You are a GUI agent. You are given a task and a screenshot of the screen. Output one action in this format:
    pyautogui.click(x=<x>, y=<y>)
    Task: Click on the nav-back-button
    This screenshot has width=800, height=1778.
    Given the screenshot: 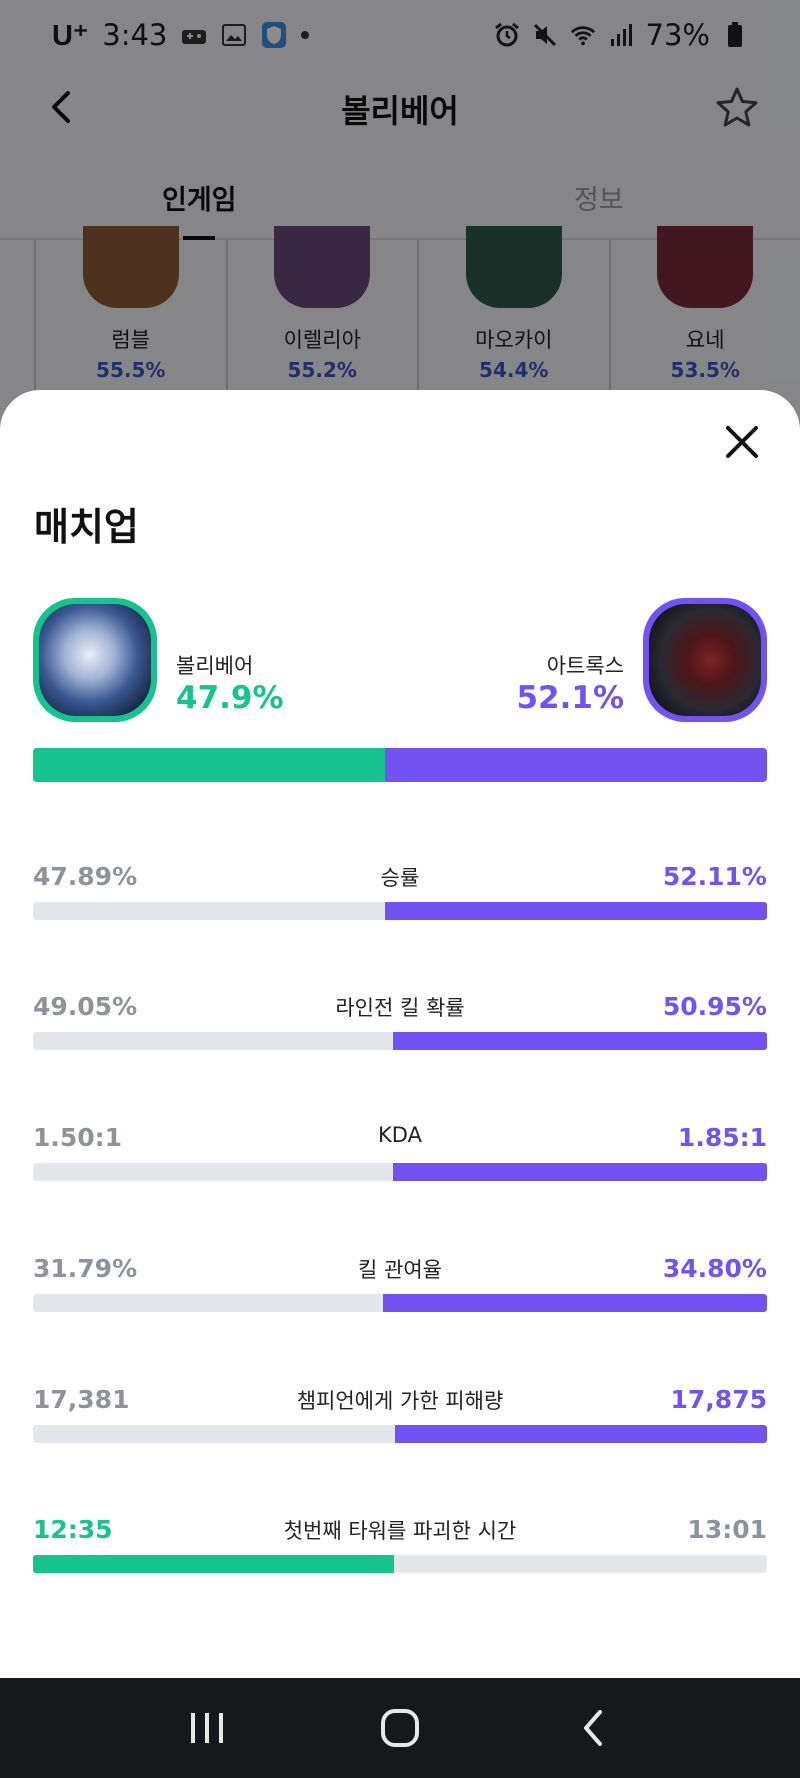 What is the action you would take?
    pyautogui.click(x=593, y=1728)
    